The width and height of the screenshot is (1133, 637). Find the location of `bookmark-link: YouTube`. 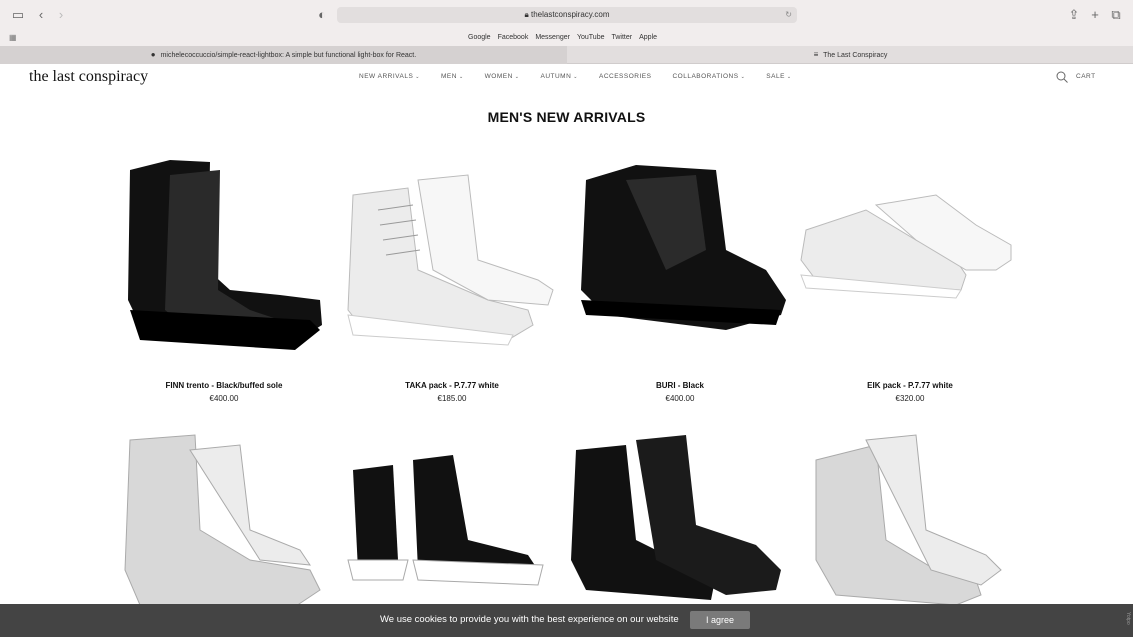

bookmark-link: YouTube is located at coordinates (591, 37).